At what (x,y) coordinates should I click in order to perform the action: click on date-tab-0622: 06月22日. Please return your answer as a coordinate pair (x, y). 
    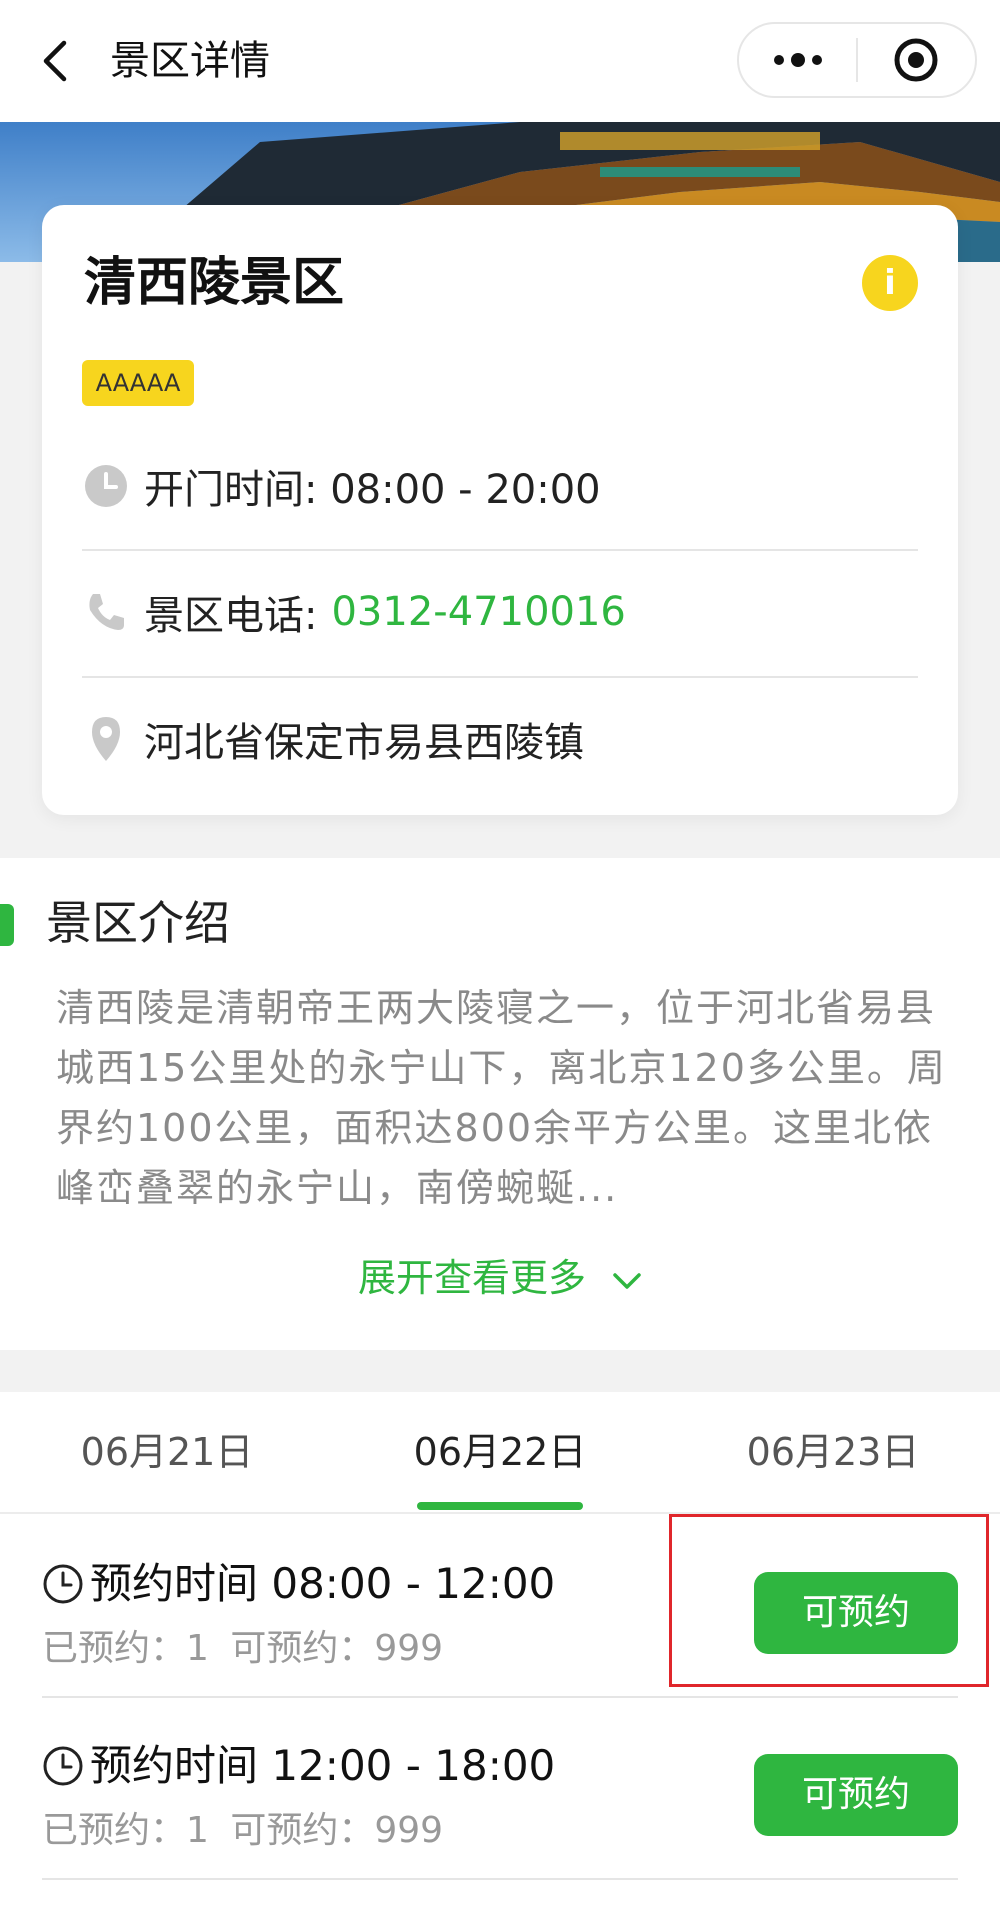
    Looking at the image, I should click on (500, 1452).